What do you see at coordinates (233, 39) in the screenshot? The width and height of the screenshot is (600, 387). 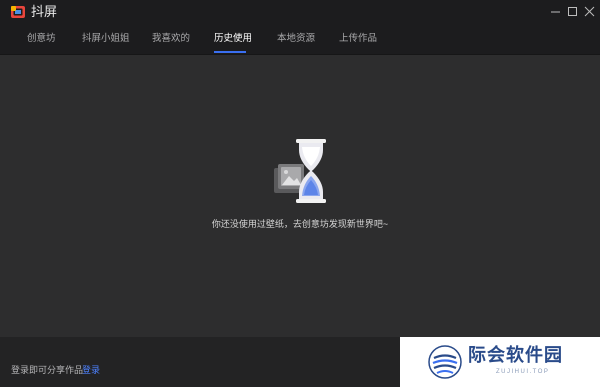 I see `tab-history: 历史使用` at bounding box center [233, 39].